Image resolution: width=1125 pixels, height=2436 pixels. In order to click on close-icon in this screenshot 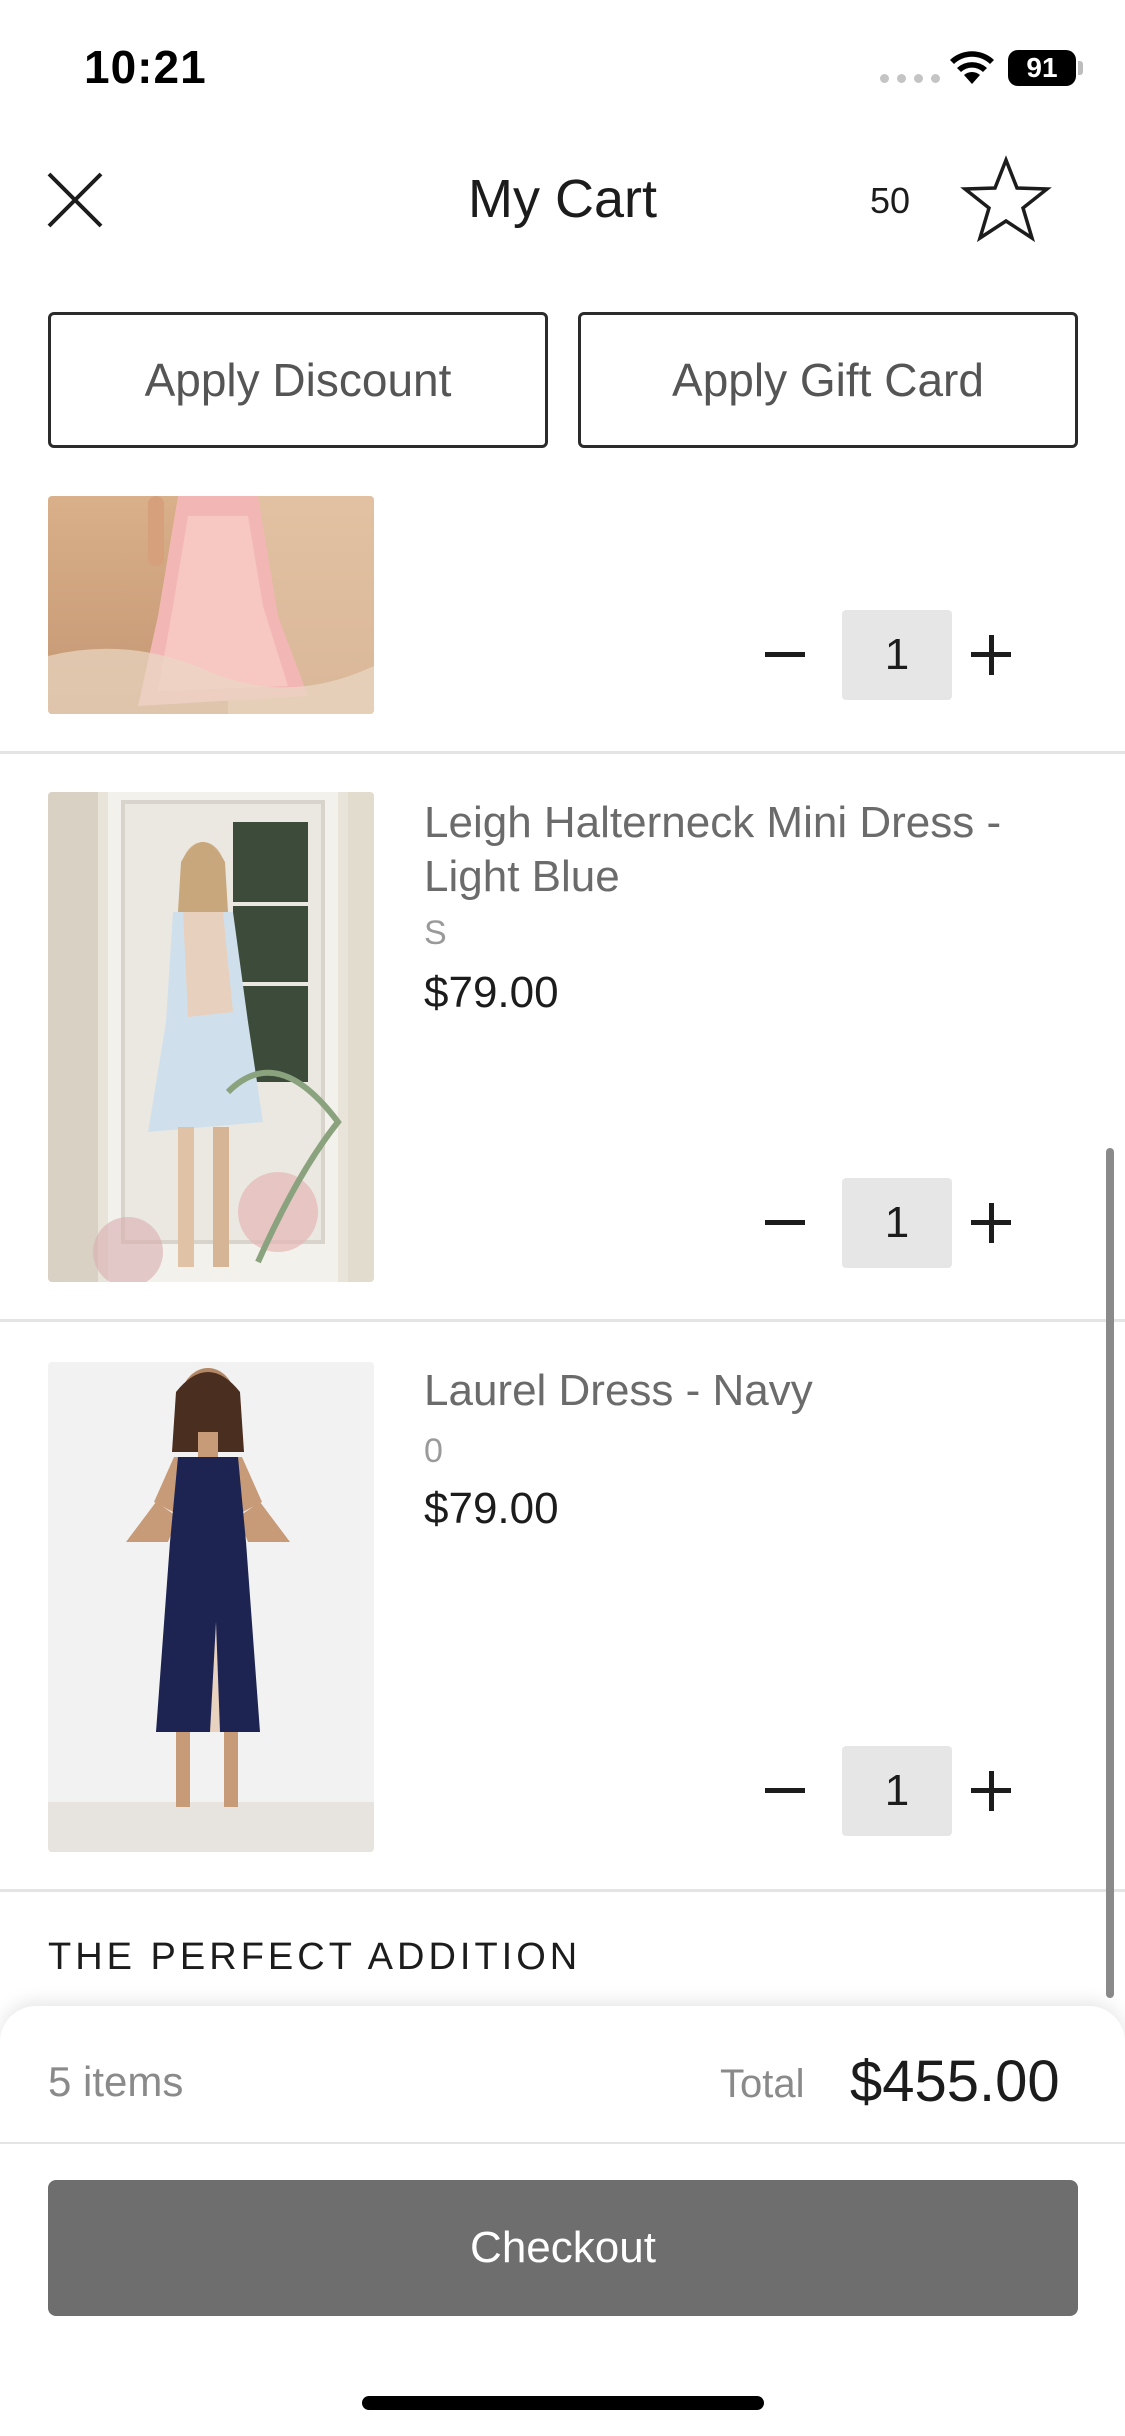, I will do `click(75, 200)`.